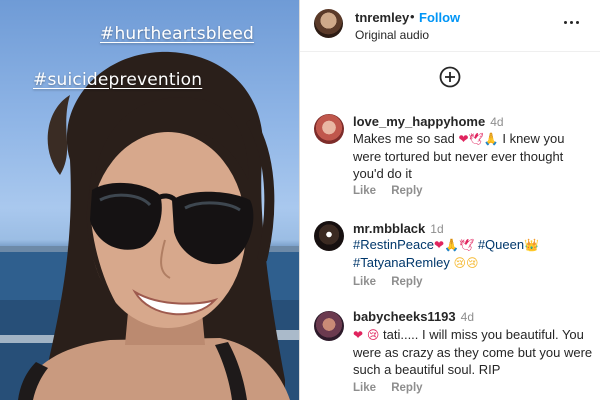 The height and width of the screenshot is (400, 600). I want to click on commenter-name: love_my_happyhome, so click(419, 121).